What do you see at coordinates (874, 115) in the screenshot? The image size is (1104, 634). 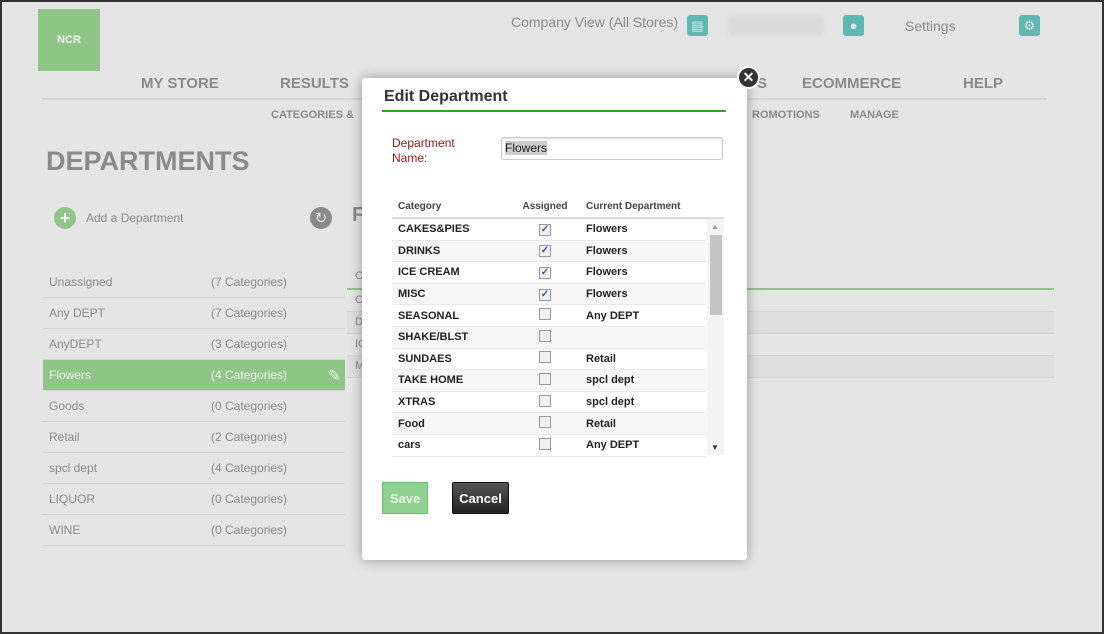 I see `subnav-manage: MANAGE` at bounding box center [874, 115].